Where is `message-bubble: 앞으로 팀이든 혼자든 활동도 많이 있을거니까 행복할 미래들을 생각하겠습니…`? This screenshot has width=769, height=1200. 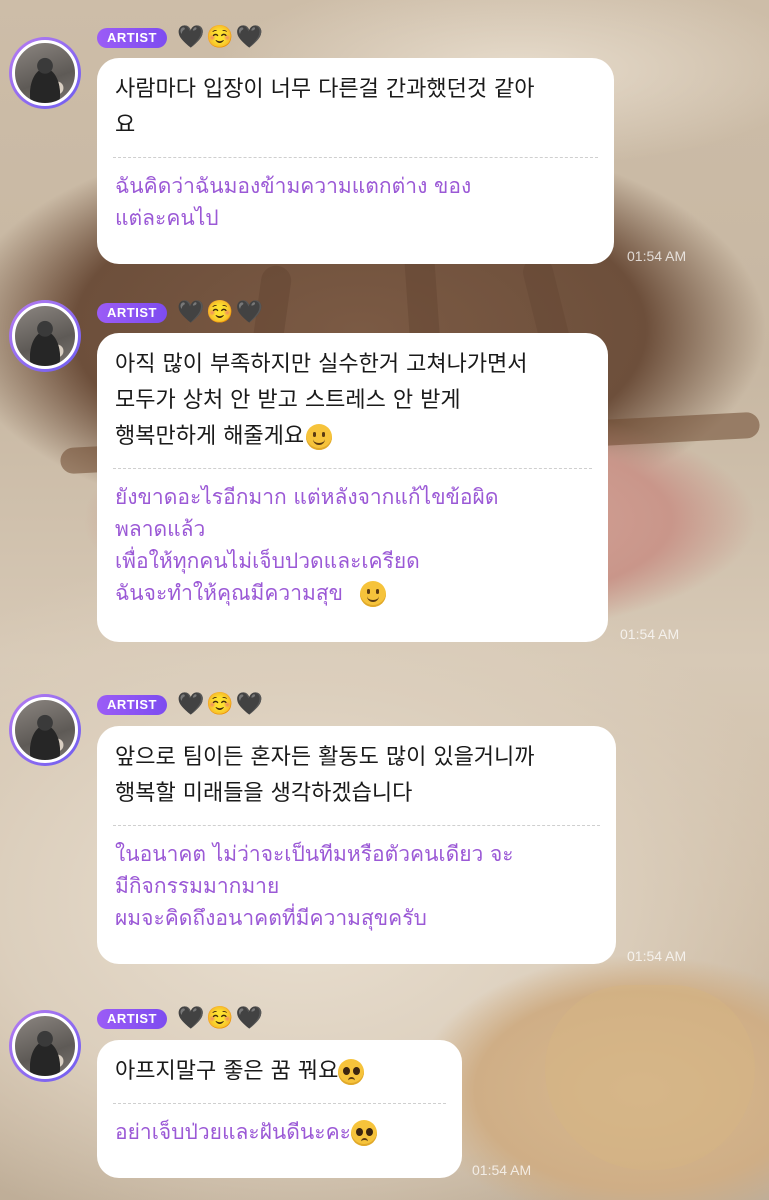
message-bubble: 앞으로 팀이든 혼자든 활동도 많이 있을거니까 행복할 미래들을 생각하겠습니… is located at coordinates (356, 845).